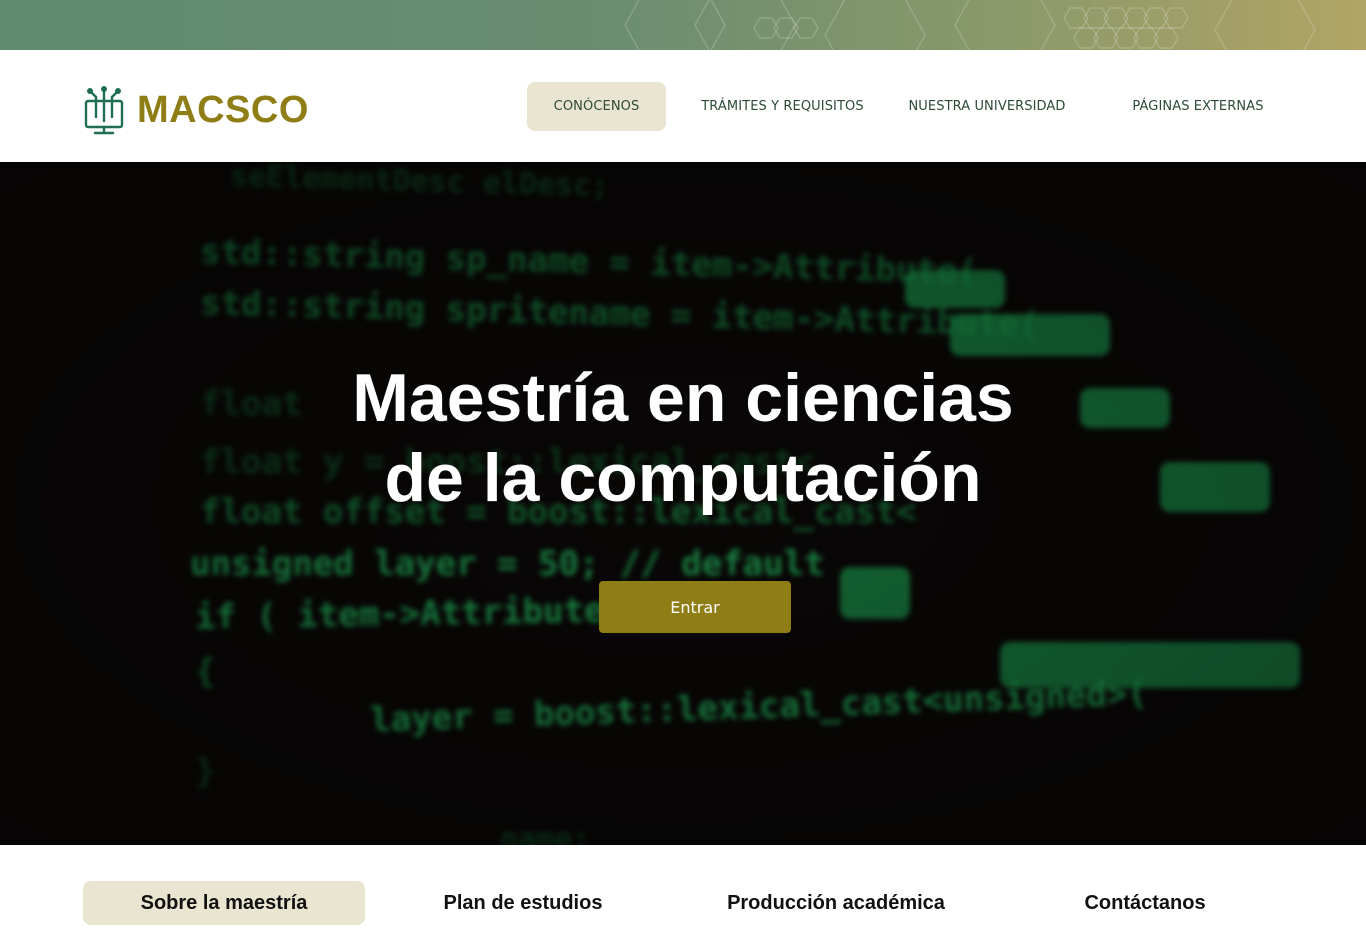 The image size is (1366, 951). What do you see at coordinates (782, 106) in the screenshot?
I see `nav-tramites-requisitos: TRÁMITES Y REQUISITOS` at bounding box center [782, 106].